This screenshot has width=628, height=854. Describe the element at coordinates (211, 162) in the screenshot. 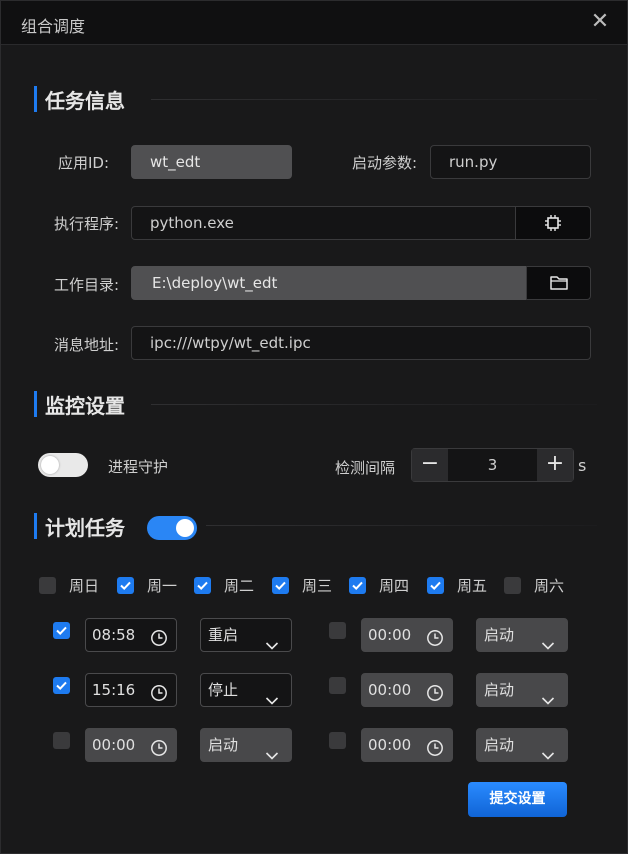

I see `app-id-field: wt_edt` at that location.